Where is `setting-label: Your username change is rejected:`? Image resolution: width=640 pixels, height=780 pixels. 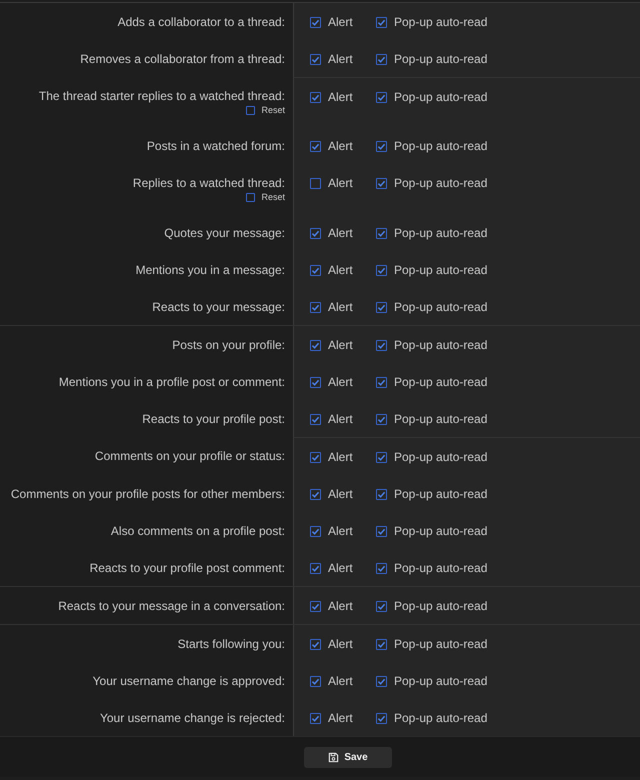
setting-label: Your username change is rejected: is located at coordinates (192, 718).